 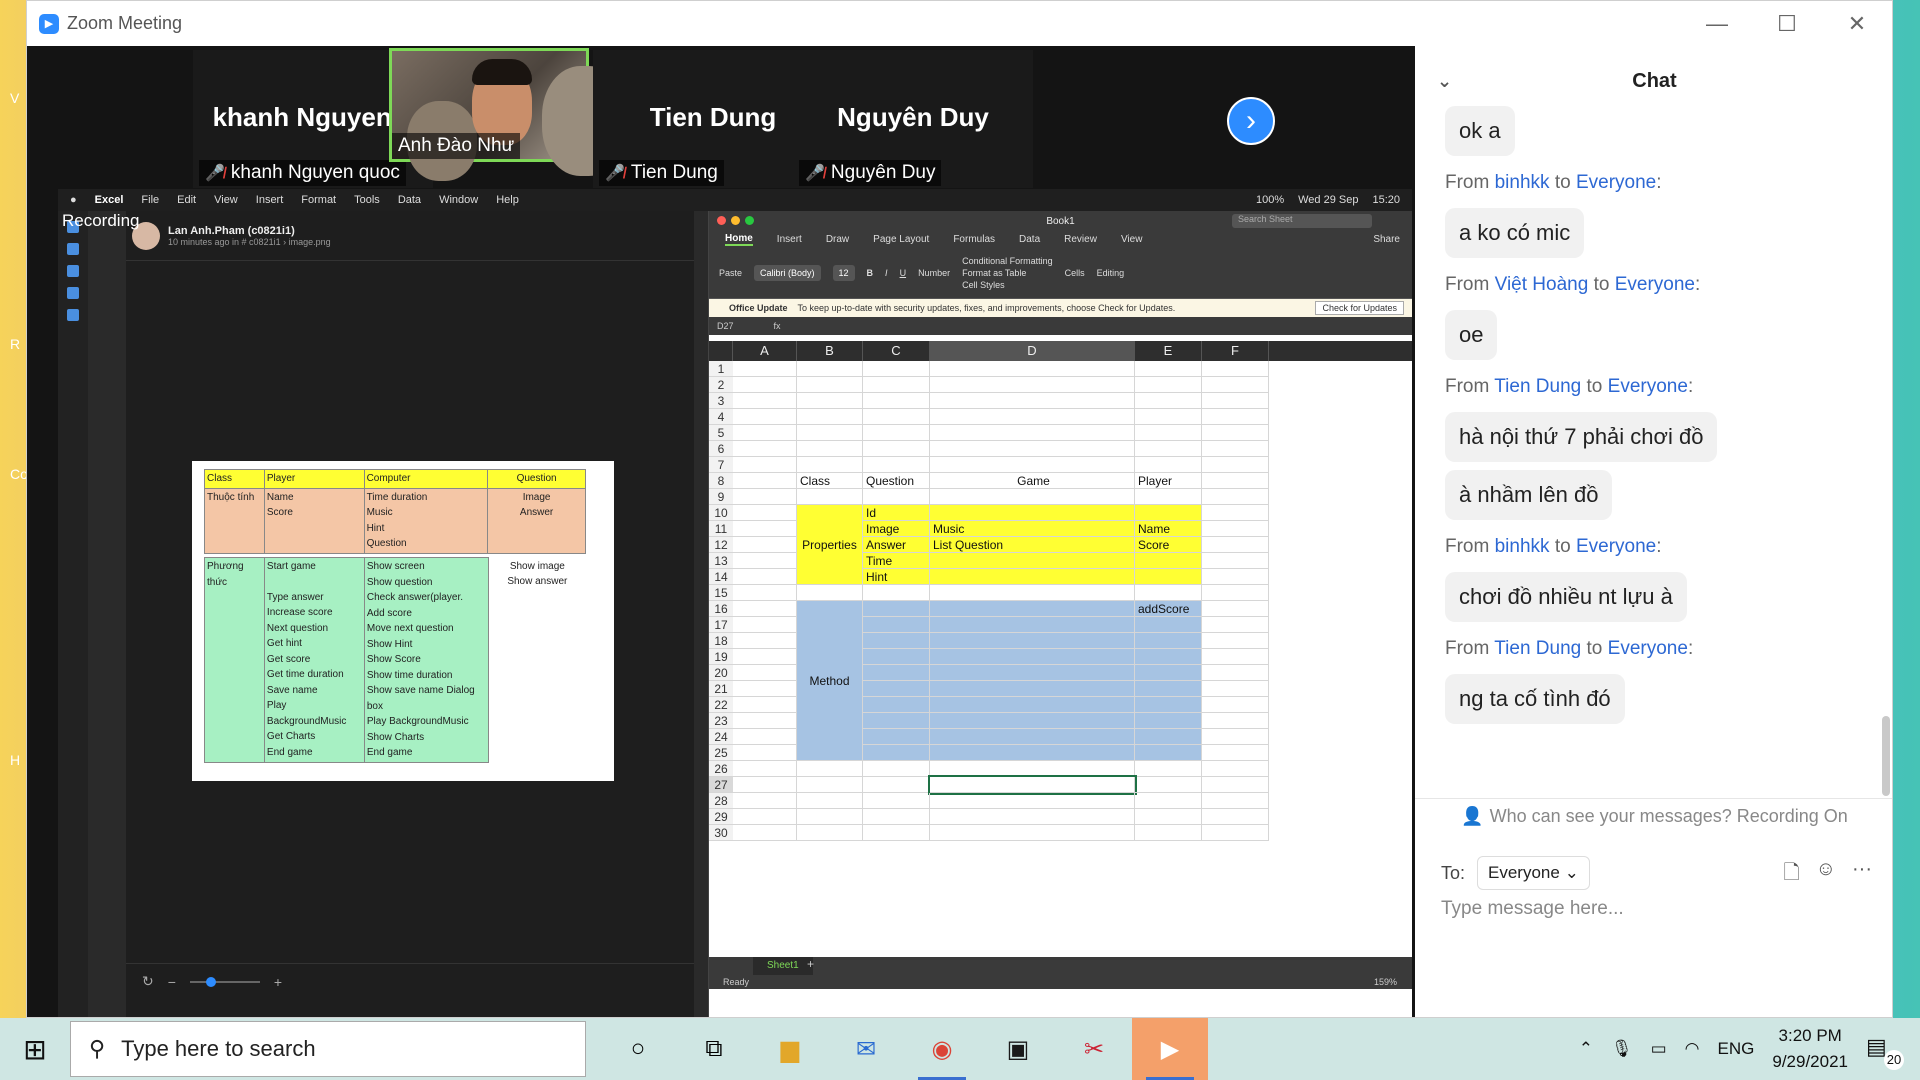 I want to click on add-sheet-button: +, so click(x=810, y=964).